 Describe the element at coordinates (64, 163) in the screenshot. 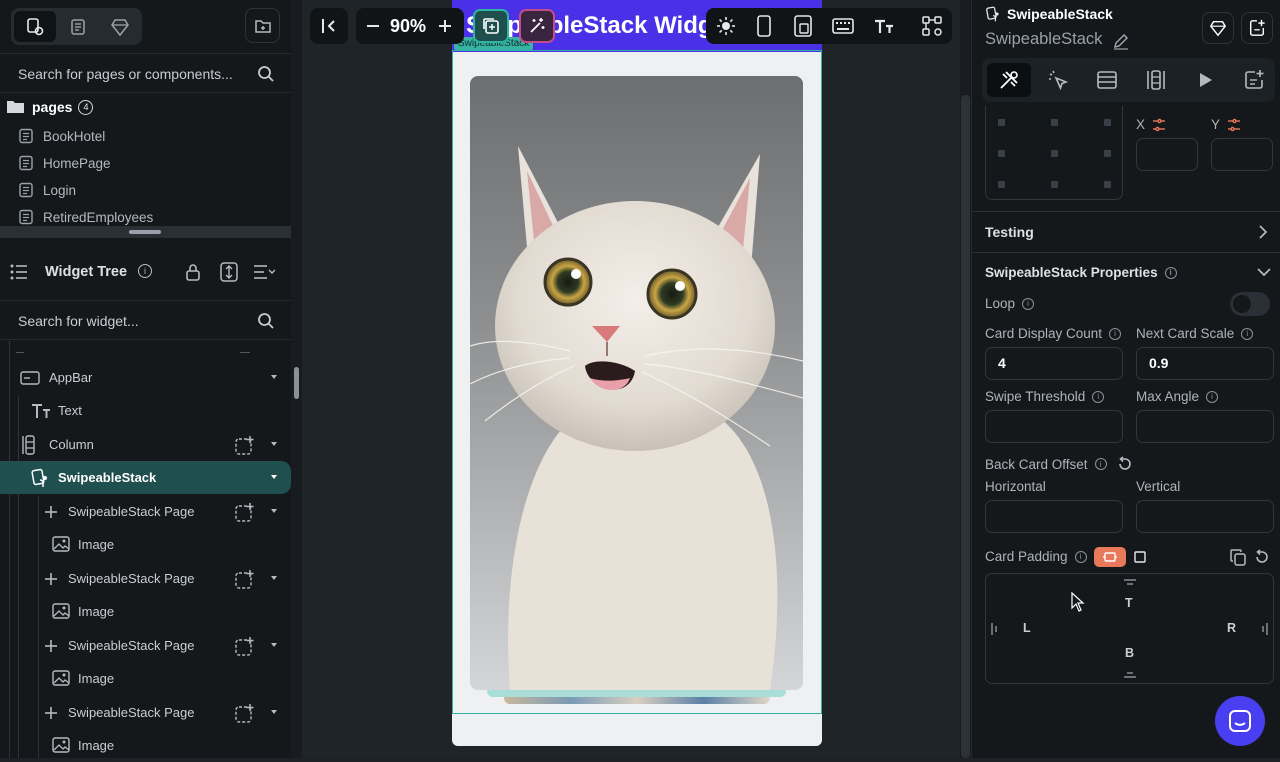

I see `page-item-homepage: HomePage` at that location.